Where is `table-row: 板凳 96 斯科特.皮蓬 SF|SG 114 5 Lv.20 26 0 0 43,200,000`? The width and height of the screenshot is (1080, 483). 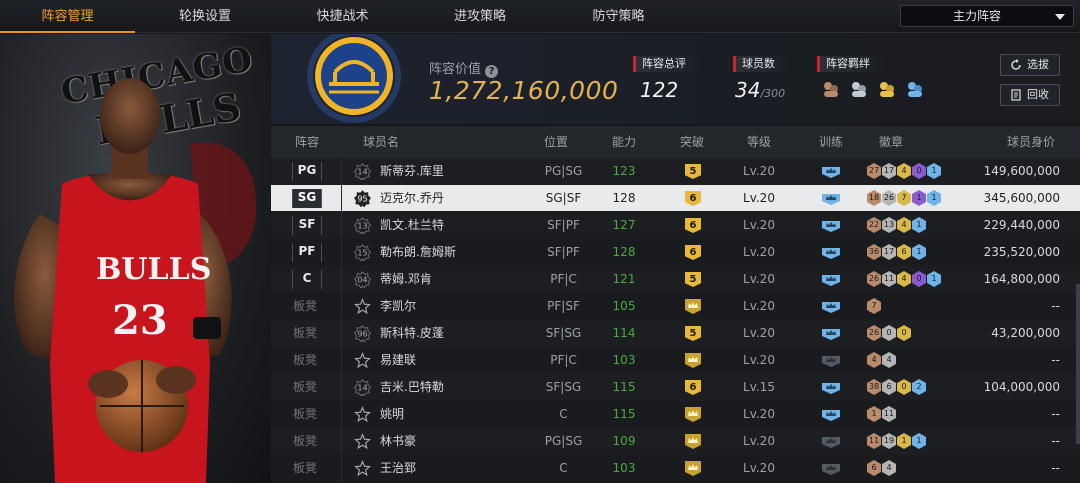 table-row: 板凳 96 斯科特.皮蓬 SF|SG 114 5 Lv.20 26 0 0 43,200,000 is located at coordinates (675, 333).